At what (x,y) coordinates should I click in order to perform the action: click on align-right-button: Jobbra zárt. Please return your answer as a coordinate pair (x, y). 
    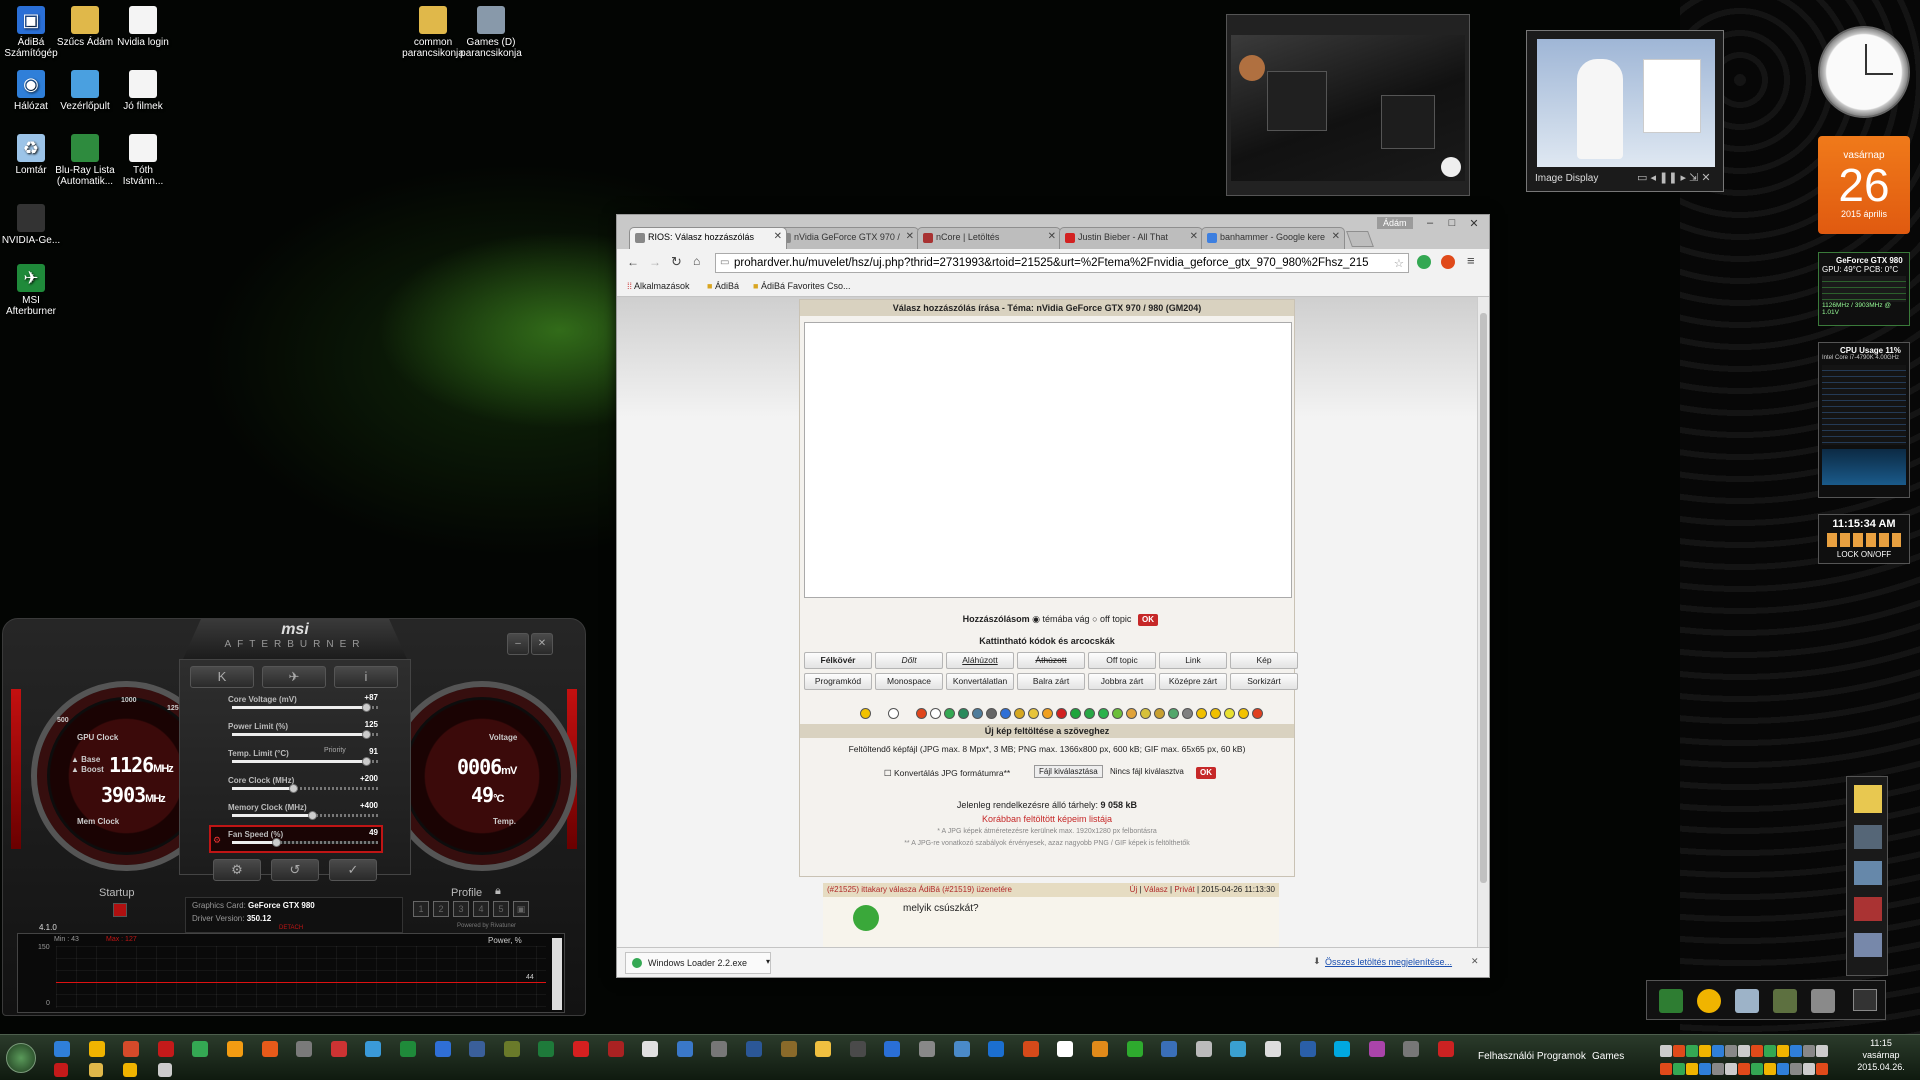
    Looking at the image, I should click on (1122, 681).